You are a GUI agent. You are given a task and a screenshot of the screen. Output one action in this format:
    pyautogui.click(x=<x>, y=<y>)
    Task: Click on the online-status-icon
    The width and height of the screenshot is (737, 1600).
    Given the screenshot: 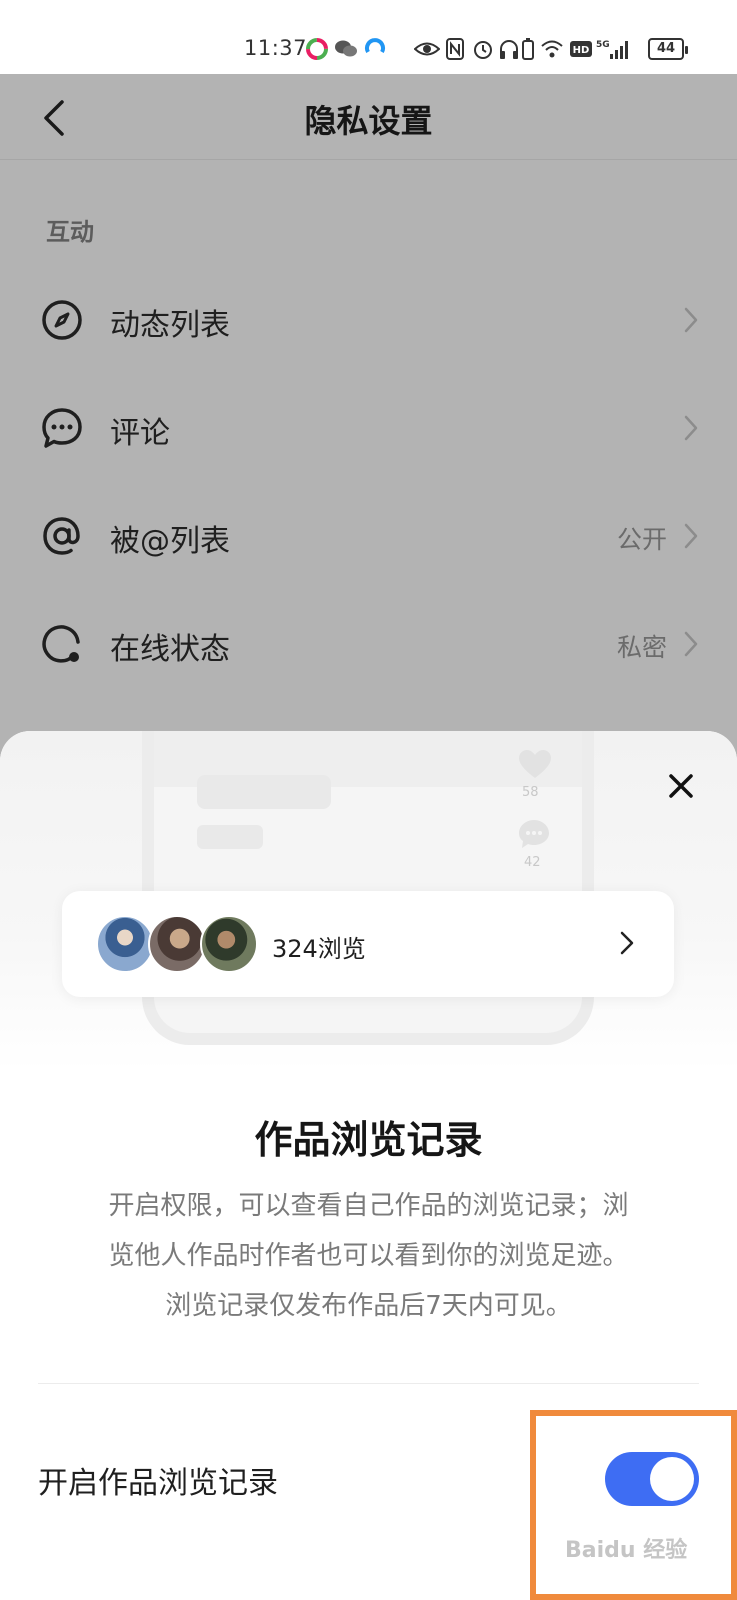 What is the action you would take?
    pyautogui.click(x=61, y=644)
    